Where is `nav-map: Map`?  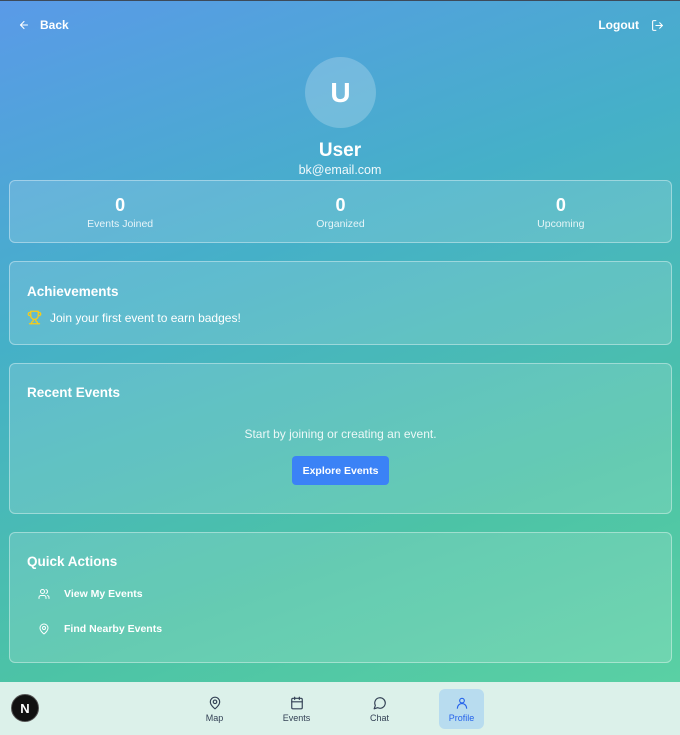 nav-map: Map is located at coordinates (214, 709).